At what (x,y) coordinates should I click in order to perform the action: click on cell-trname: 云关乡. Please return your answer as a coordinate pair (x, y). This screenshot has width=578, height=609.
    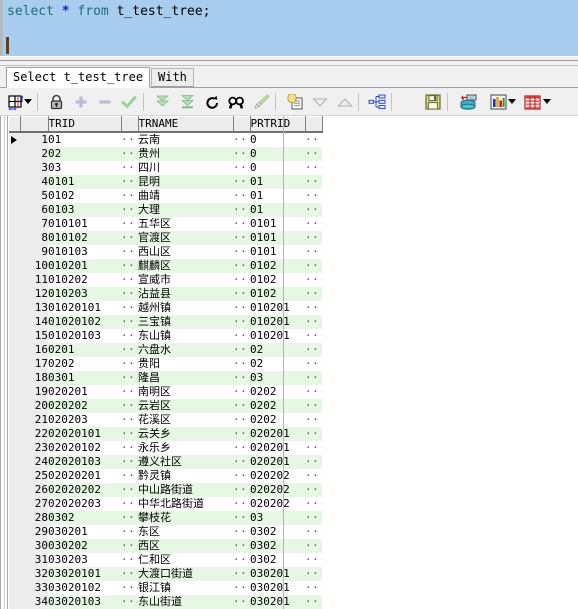
    Looking at the image, I should click on (185, 434).